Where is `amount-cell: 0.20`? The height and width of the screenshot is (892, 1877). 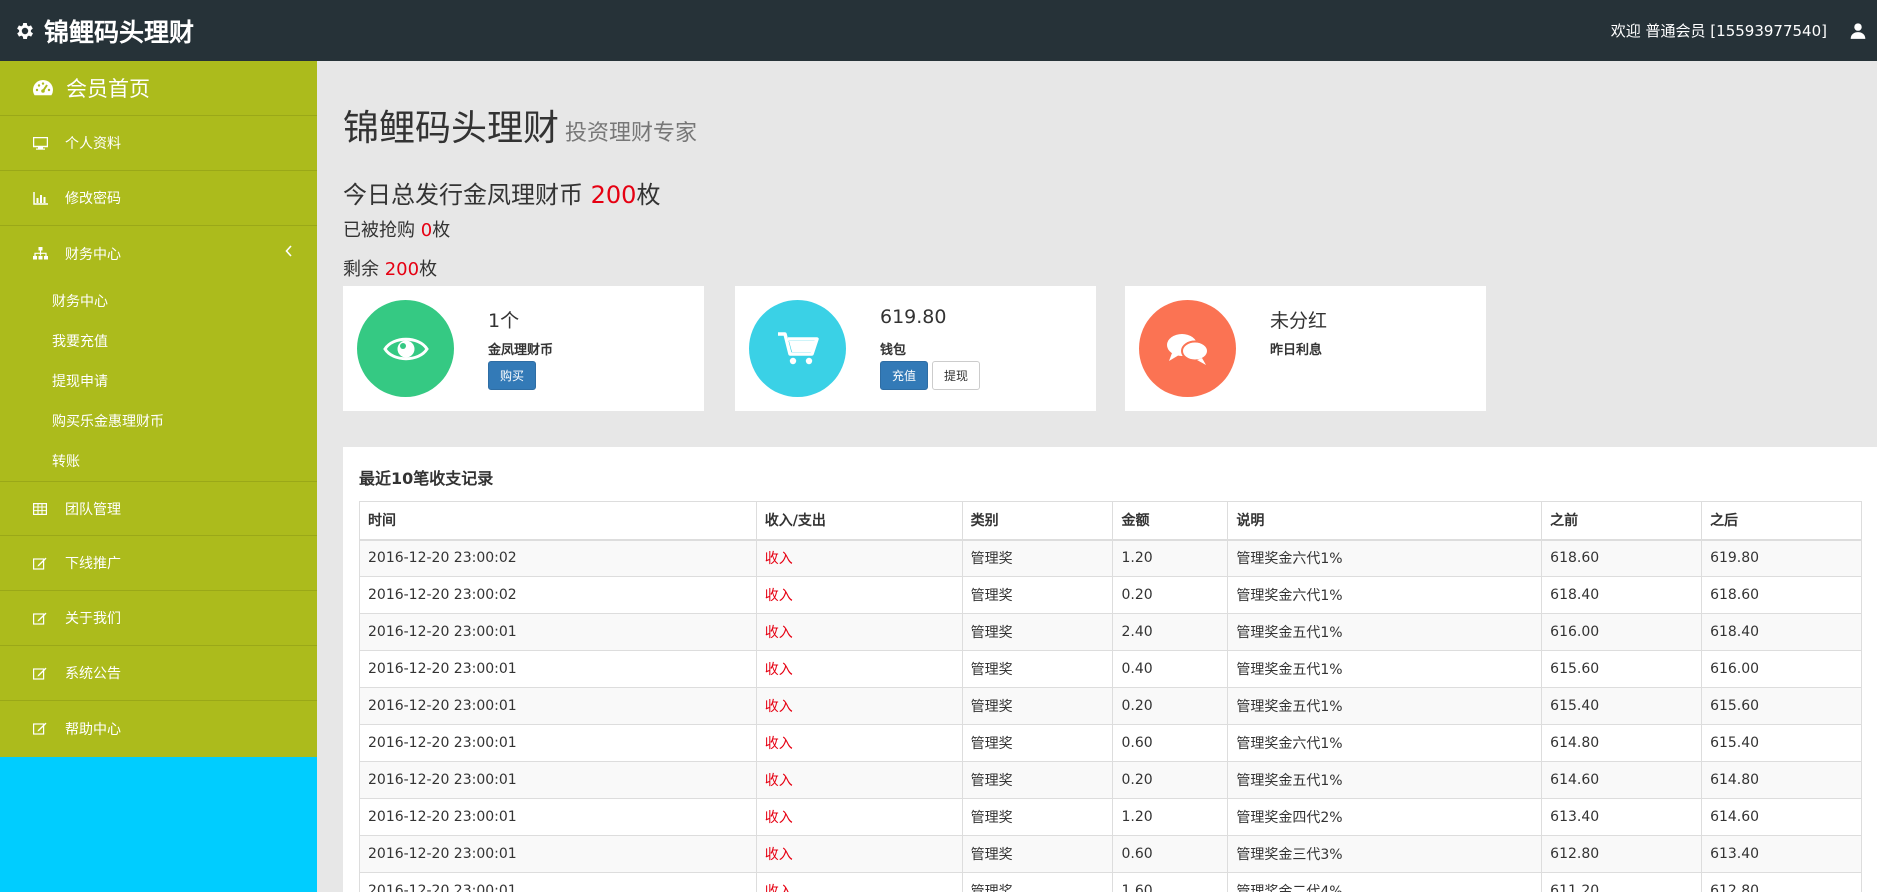
amount-cell: 0.20 is located at coordinates (1170, 706).